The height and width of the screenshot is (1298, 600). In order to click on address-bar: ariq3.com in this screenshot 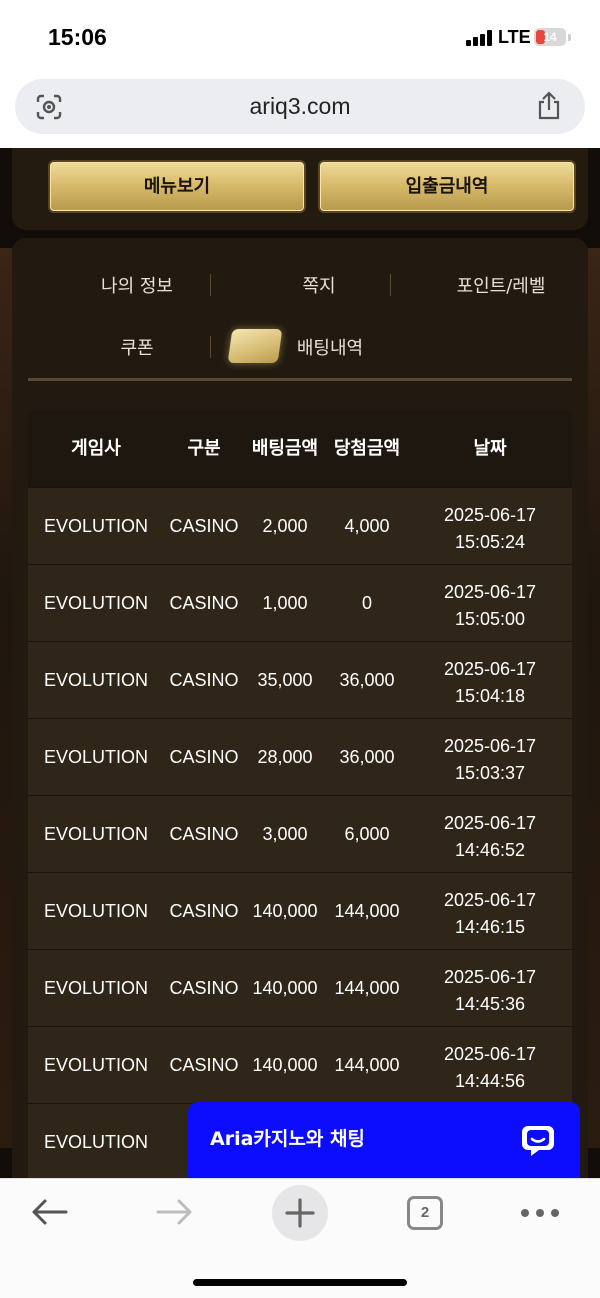, I will do `click(300, 106)`.